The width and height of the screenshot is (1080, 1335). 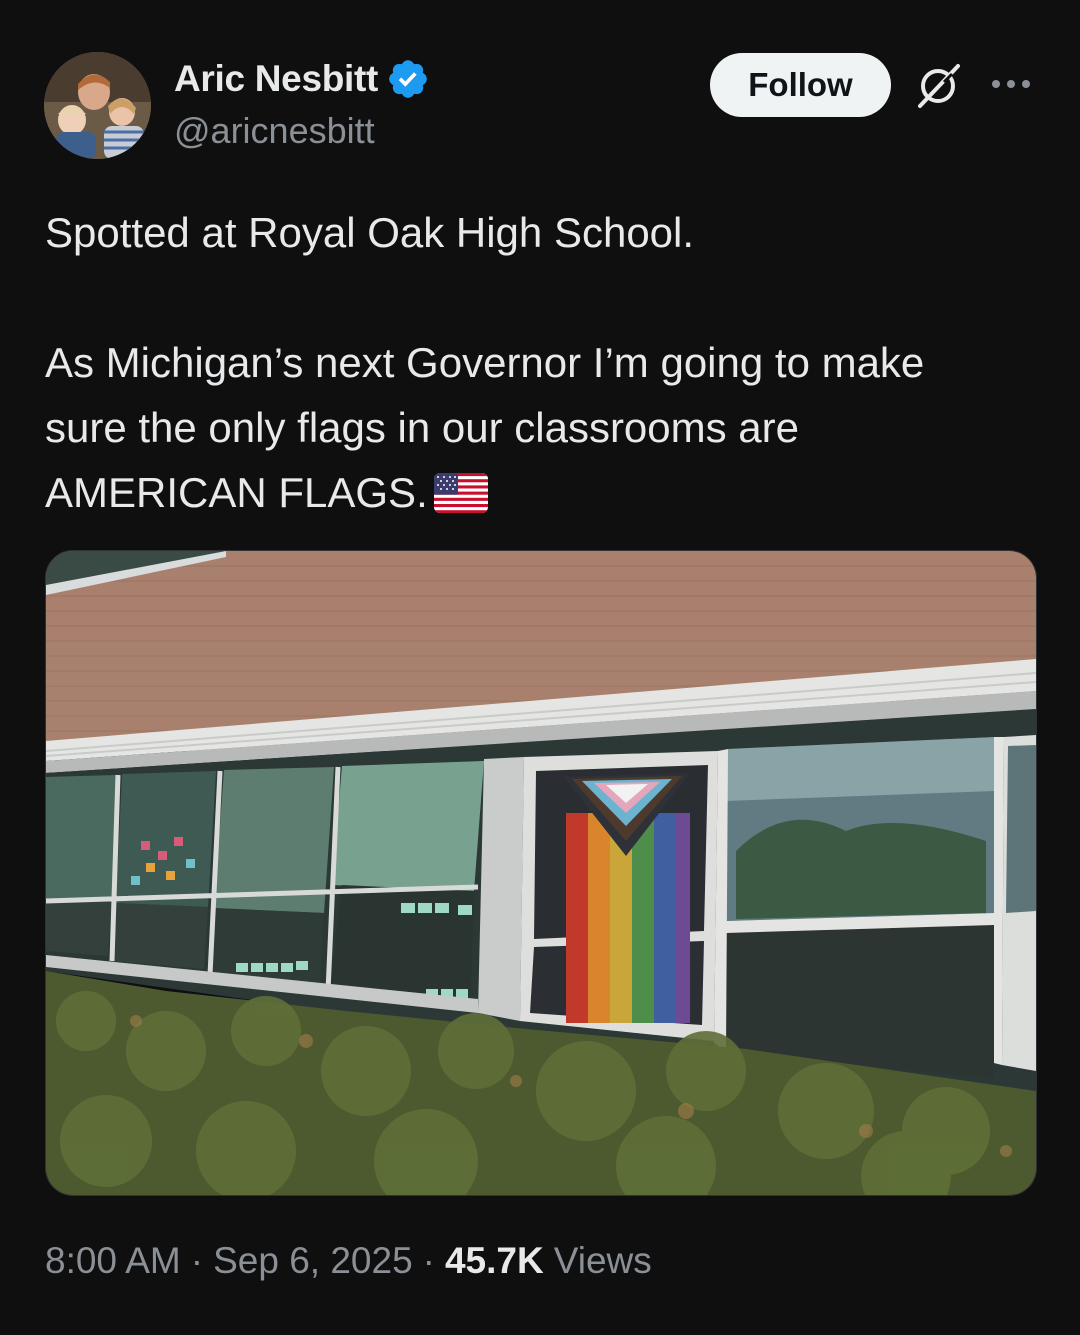 I want to click on author-name: Aric Nesbitt, so click(x=276, y=79).